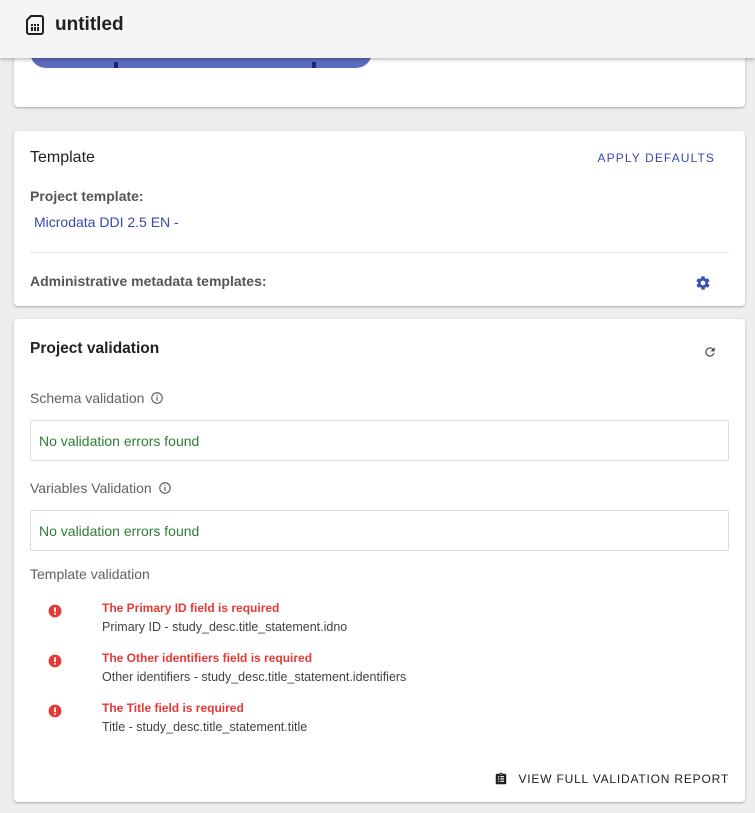  I want to click on admin-metadata-label: Administrative metadata templates:, so click(148, 281).